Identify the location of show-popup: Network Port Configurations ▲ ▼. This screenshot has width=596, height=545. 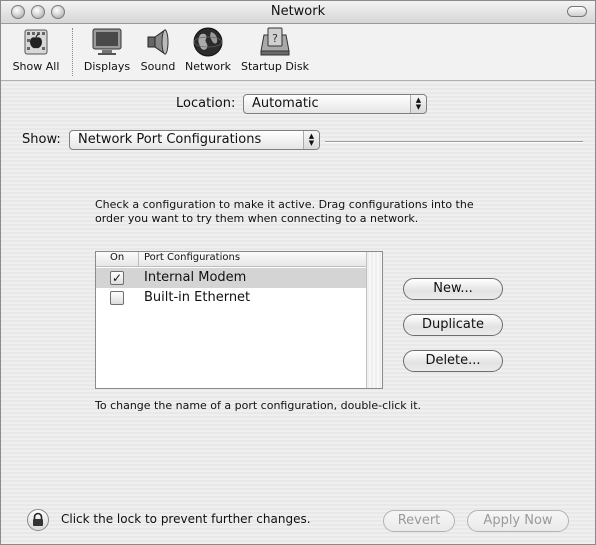
(194, 140).